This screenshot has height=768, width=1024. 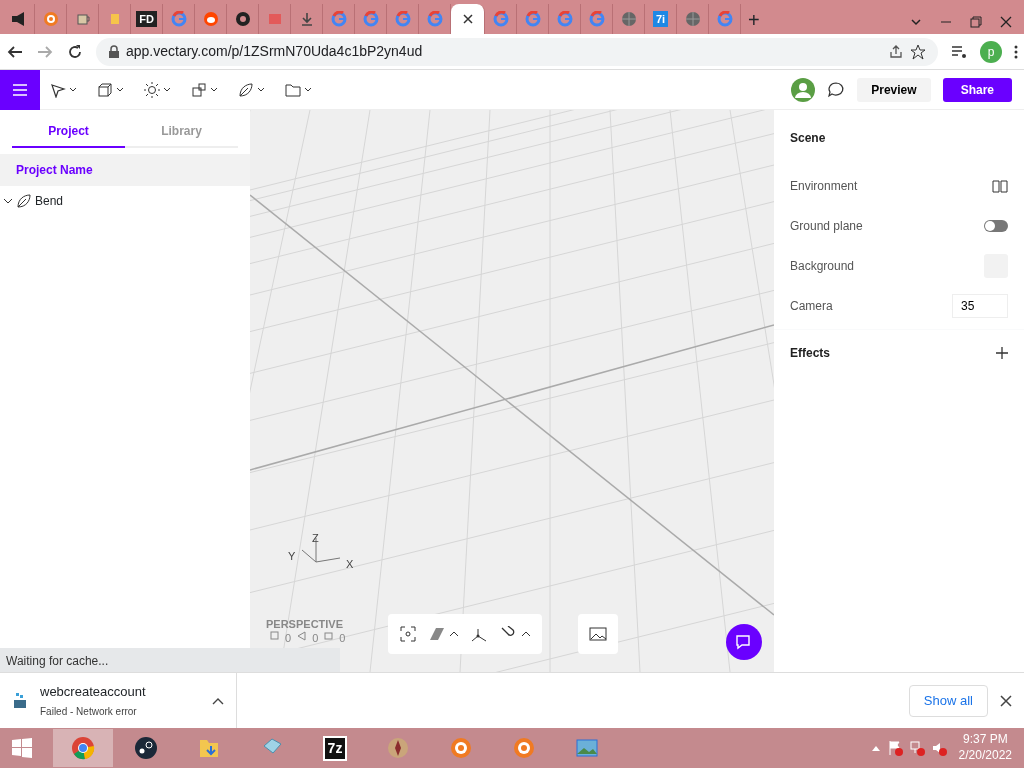 I want to click on restore-icon, so click(x=976, y=22).